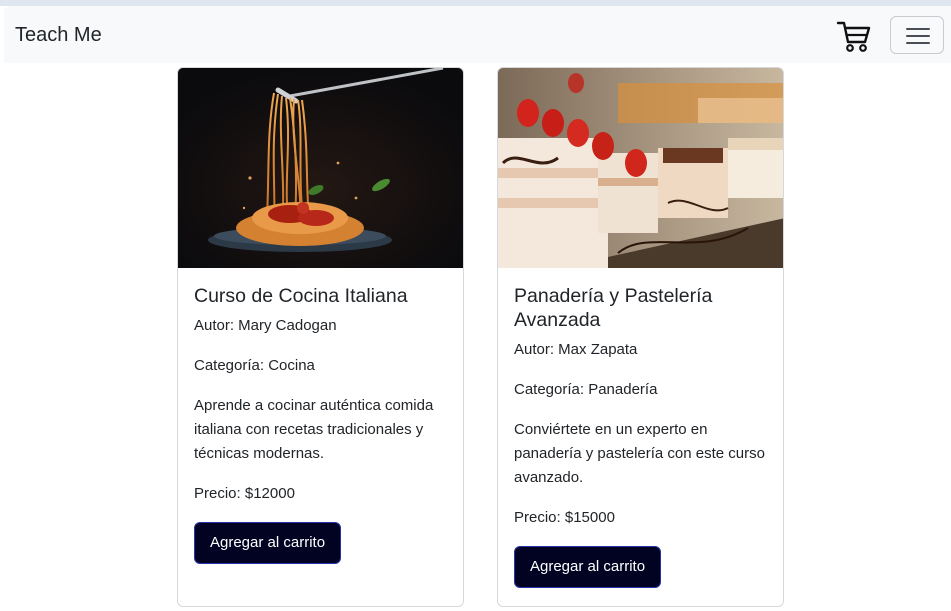 The image size is (951, 611). What do you see at coordinates (613, 308) in the screenshot?
I see `course-title: Panadería y Pastelería Avanzada` at bounding box center [613, 308].